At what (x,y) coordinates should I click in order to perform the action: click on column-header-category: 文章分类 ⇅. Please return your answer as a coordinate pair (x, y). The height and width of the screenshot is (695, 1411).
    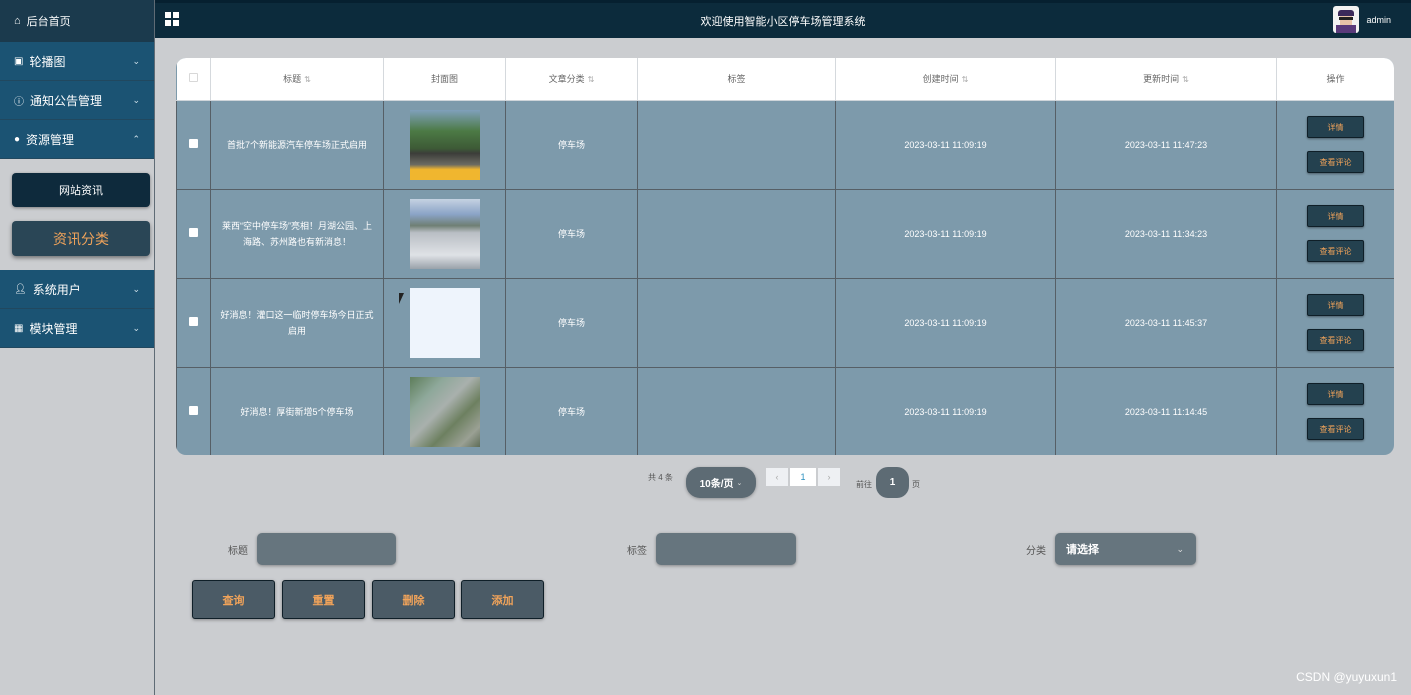
    Looking at the image, I should click on (571, 79).